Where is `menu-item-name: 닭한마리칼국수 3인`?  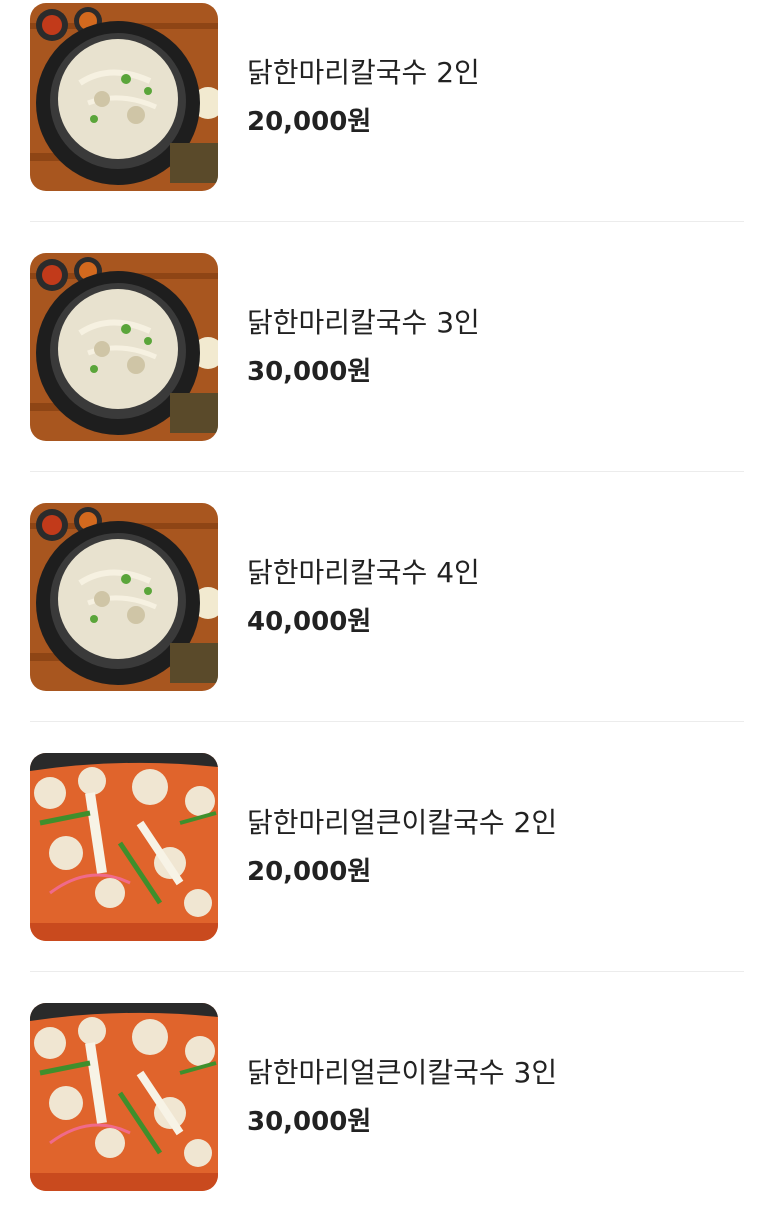 menu-item-name: 닭한마리칼국수 3인 is located at coordinates (363, 322).